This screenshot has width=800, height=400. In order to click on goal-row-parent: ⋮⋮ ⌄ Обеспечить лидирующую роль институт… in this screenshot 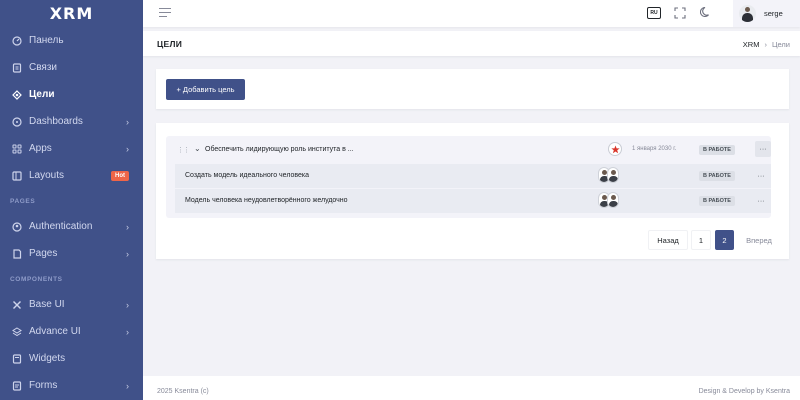, I will do `click(468, 149)`.